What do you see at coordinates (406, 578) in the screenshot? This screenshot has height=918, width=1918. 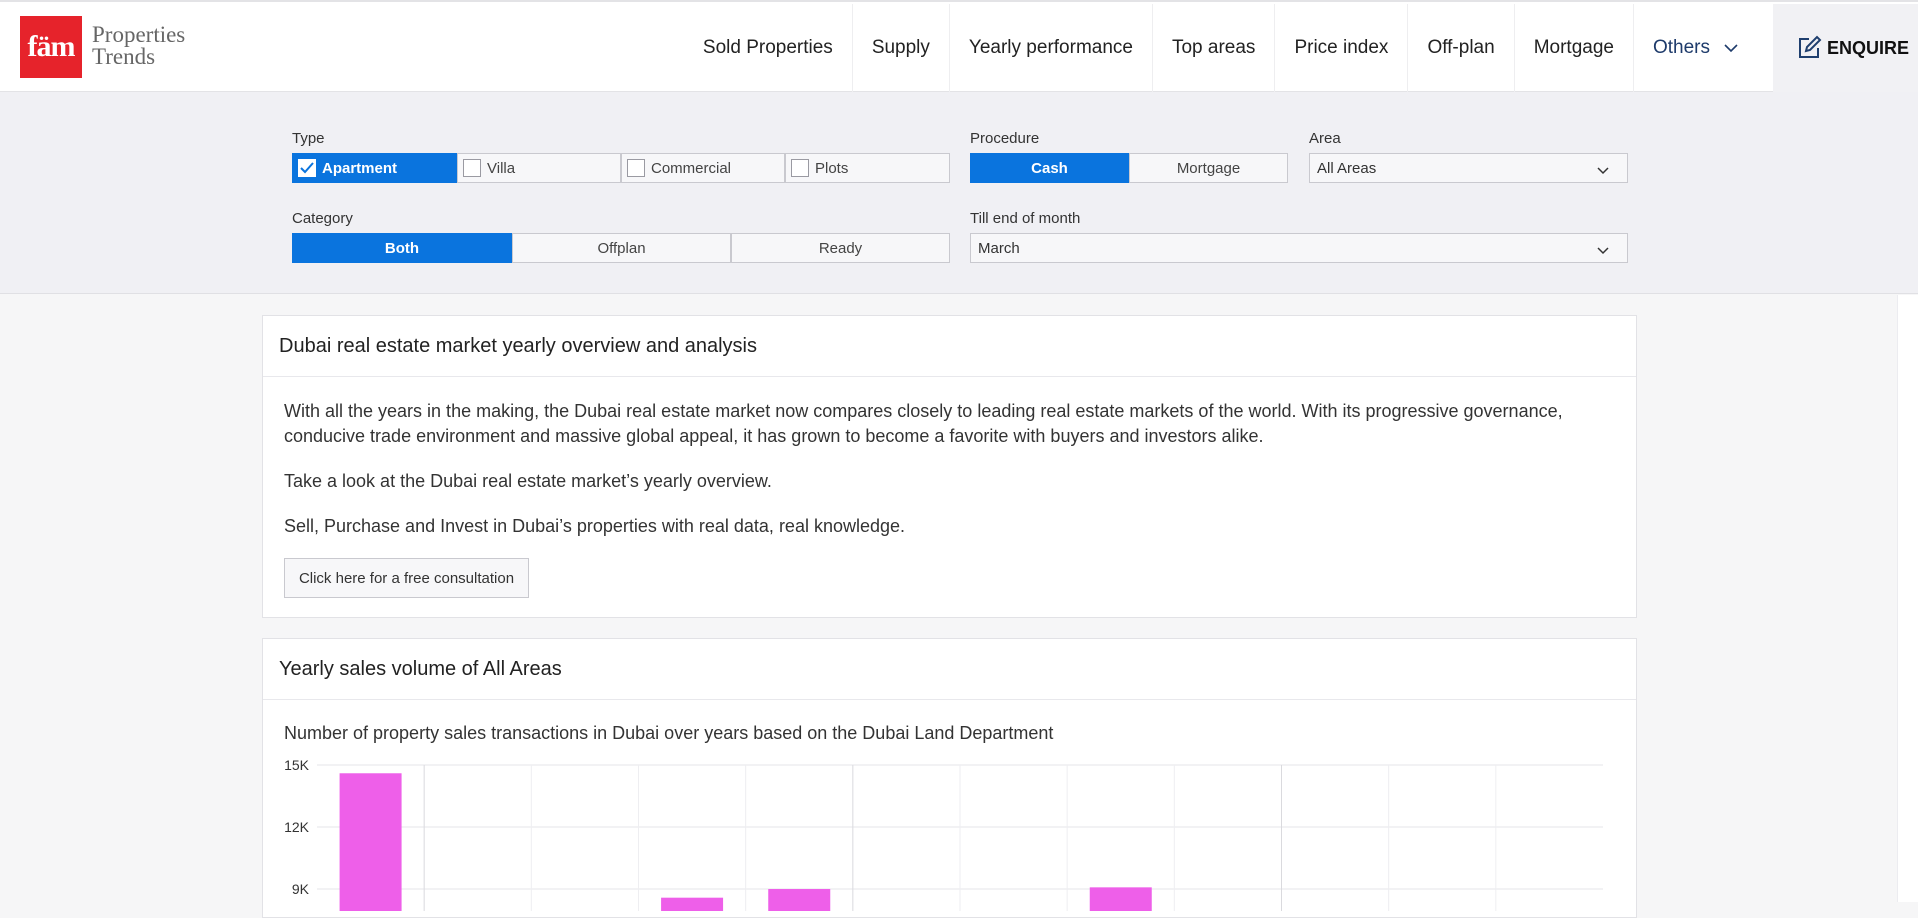 I see `free-consultation-button: Click here for a free consultation` at bounding box center [406, 578].